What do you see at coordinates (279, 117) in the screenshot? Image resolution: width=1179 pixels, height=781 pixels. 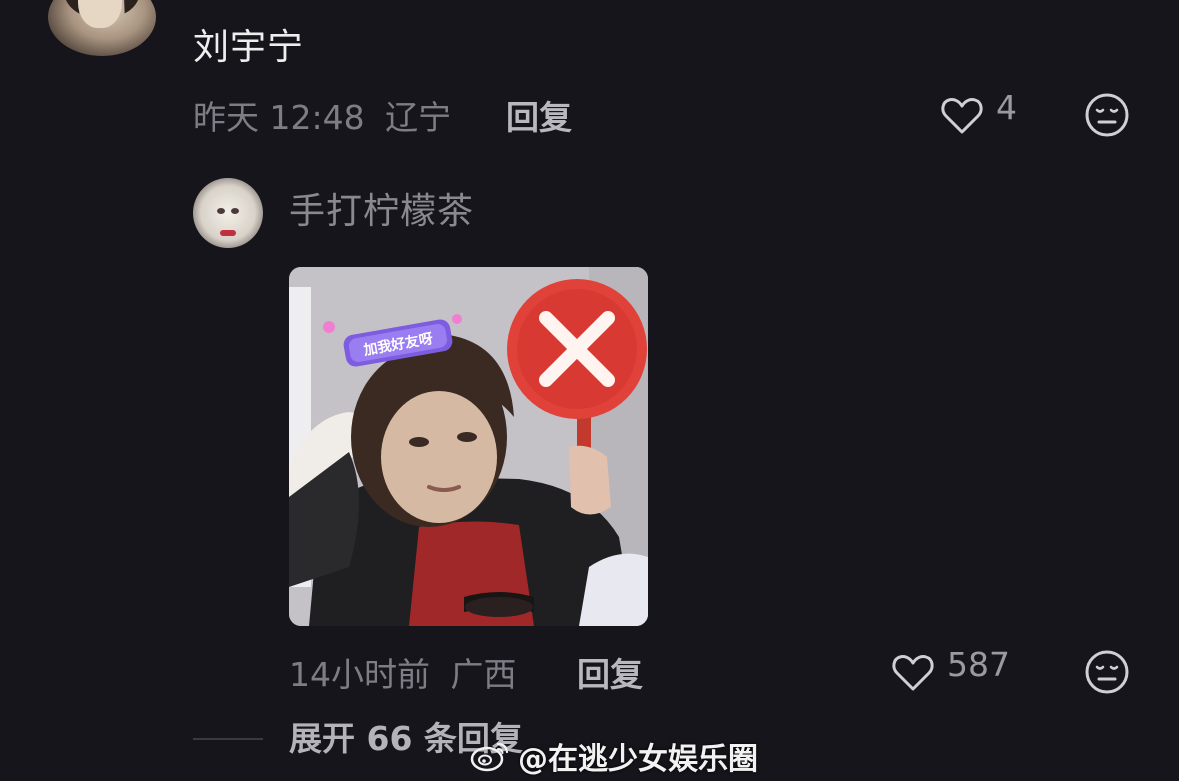 I see `comment-time: 昨天 12:48` at bounding box center [279, 117].